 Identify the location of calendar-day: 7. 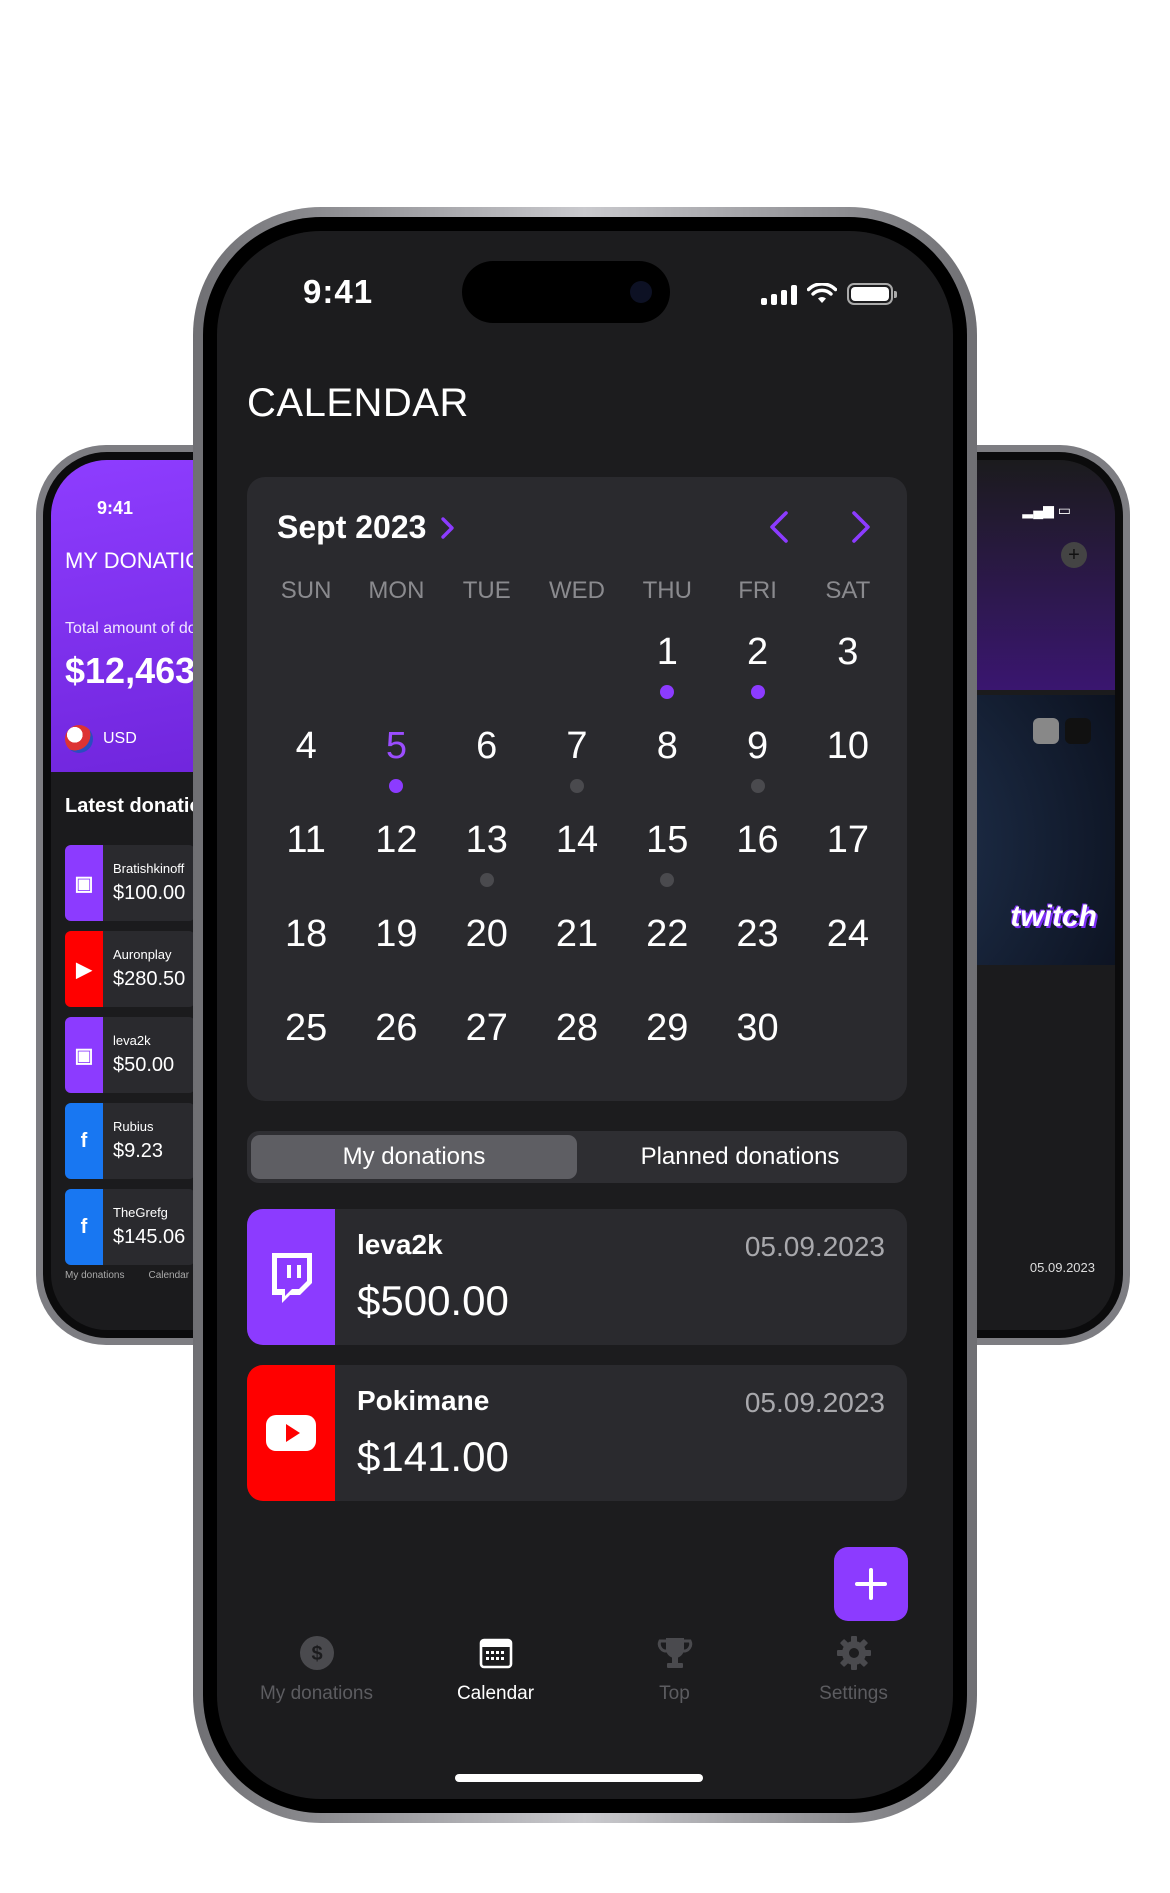
(577, 766).